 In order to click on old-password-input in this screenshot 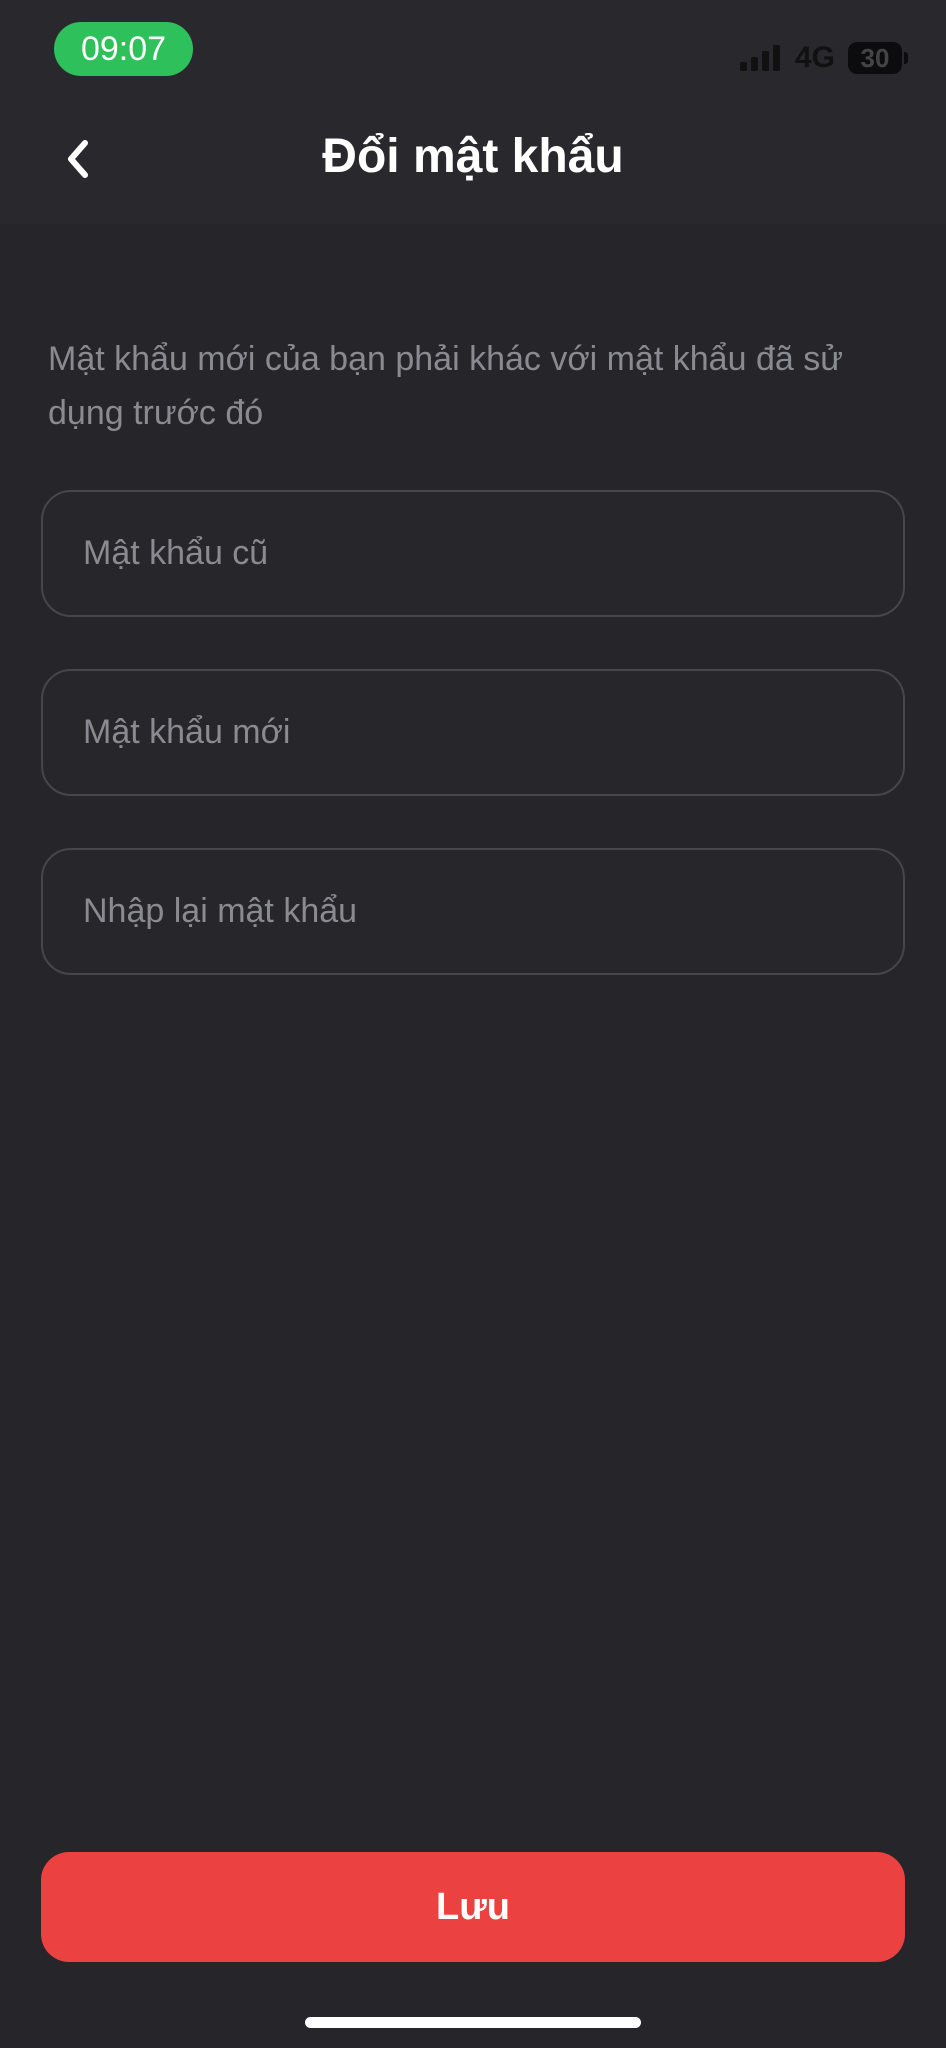, I will do `click(473, 553)`.